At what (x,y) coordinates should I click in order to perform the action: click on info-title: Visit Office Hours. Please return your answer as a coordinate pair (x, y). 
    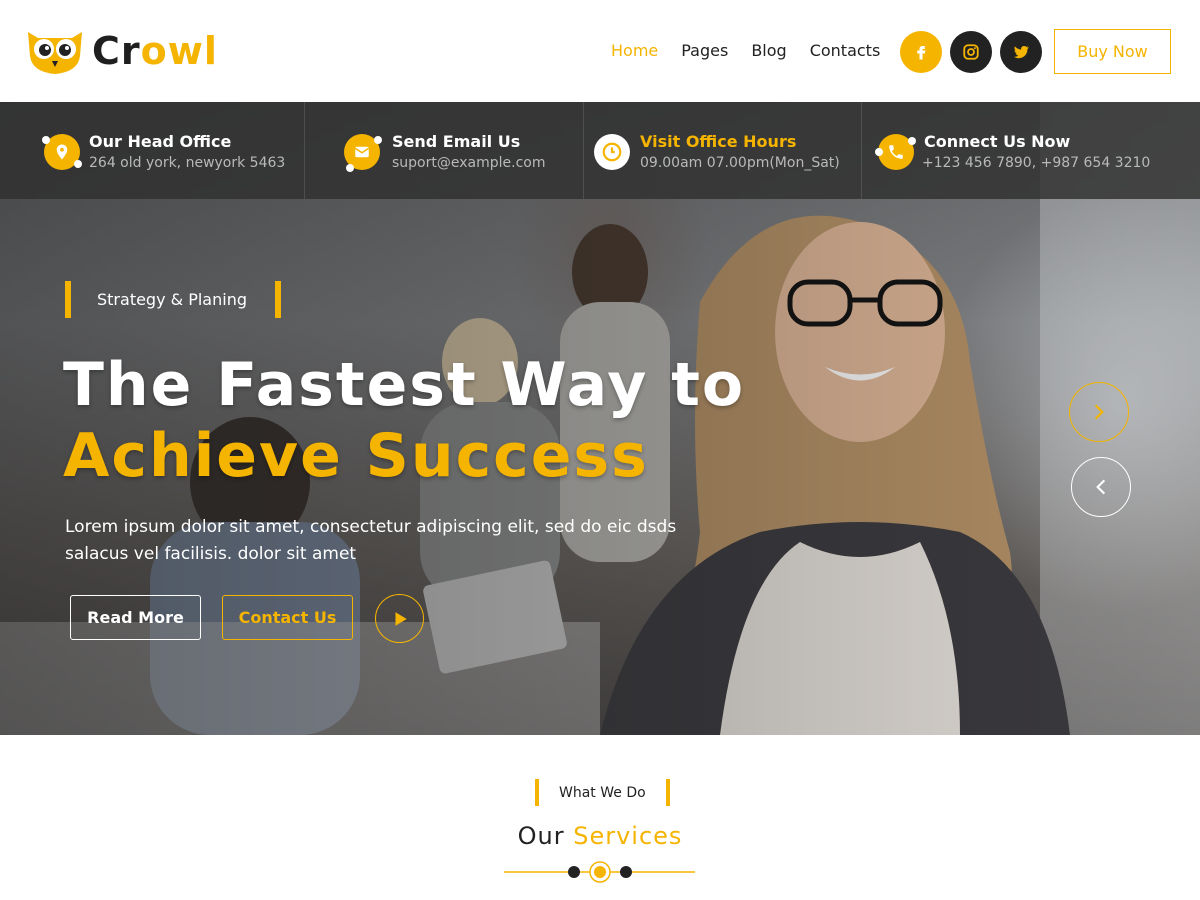
    Looking at the image, I should click on (718, 141).